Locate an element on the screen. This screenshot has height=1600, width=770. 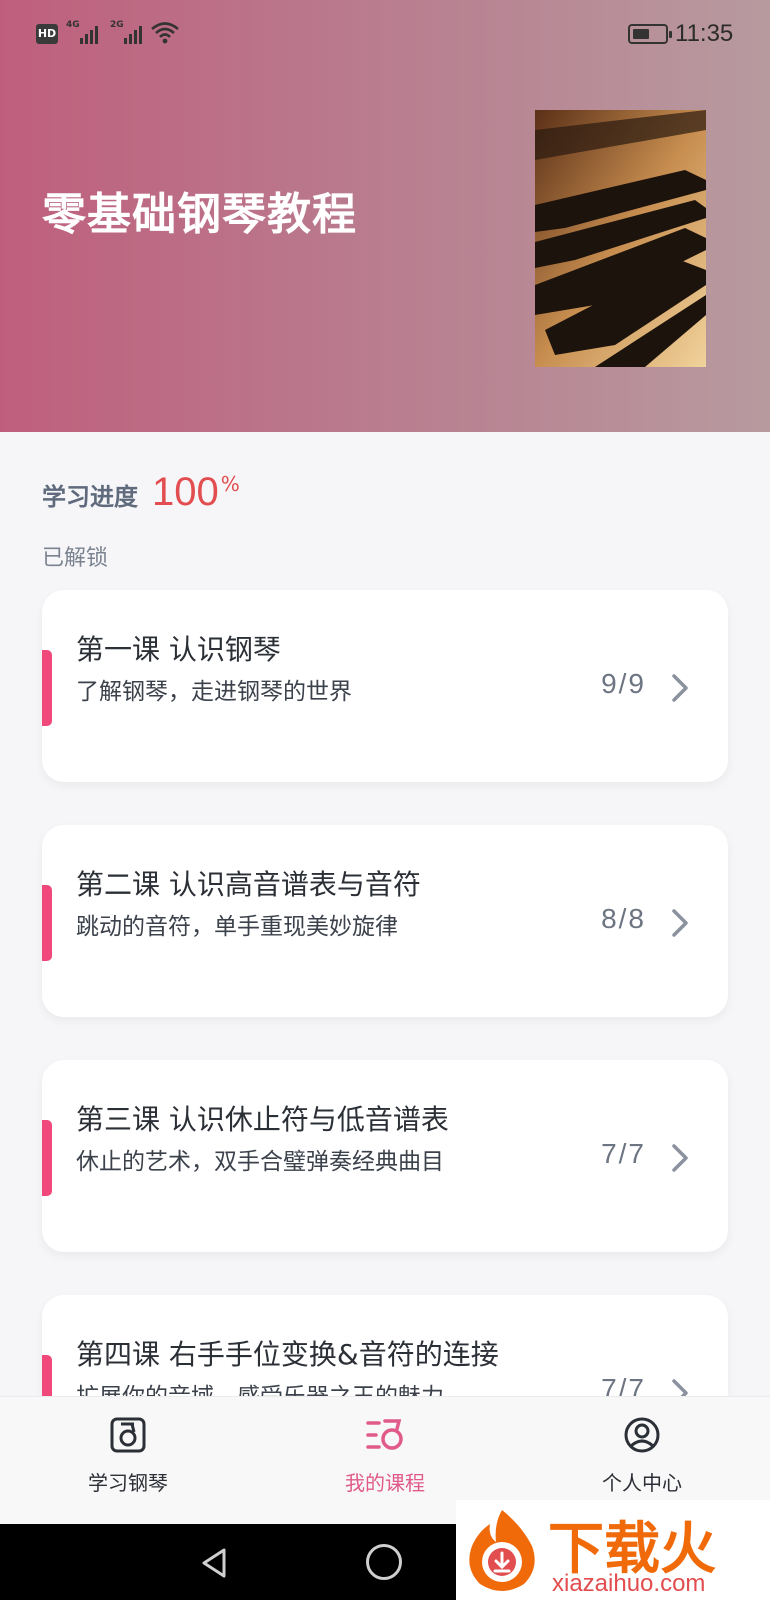
course-title: 零基础钢琴教程 is located at coordinates (199, 214).